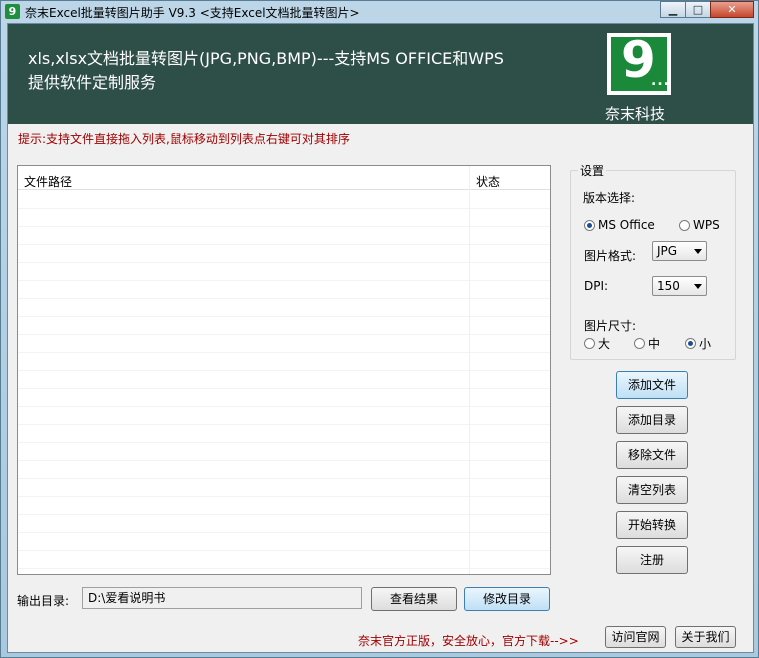 This screenshot has width=759, height=658. I want to click on output-dir-label: 输出目录:, so click(43, 601).